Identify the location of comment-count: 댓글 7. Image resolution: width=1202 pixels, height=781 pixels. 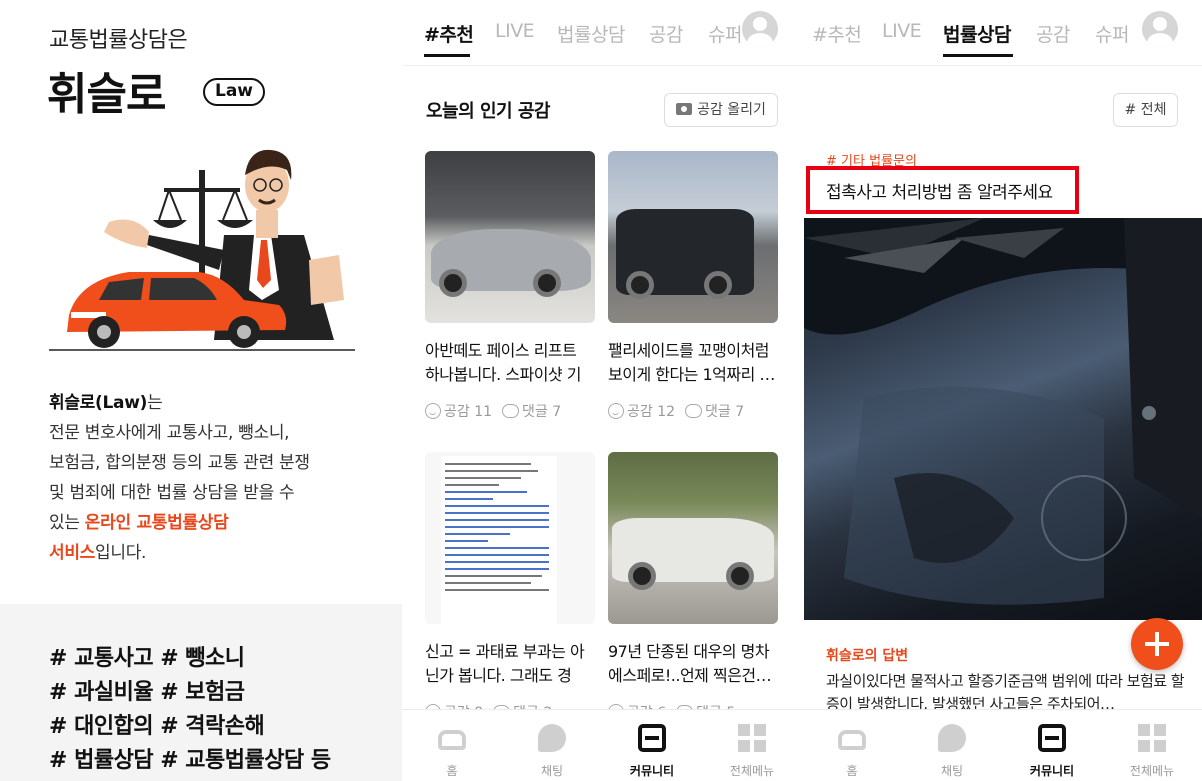
(725, 412).